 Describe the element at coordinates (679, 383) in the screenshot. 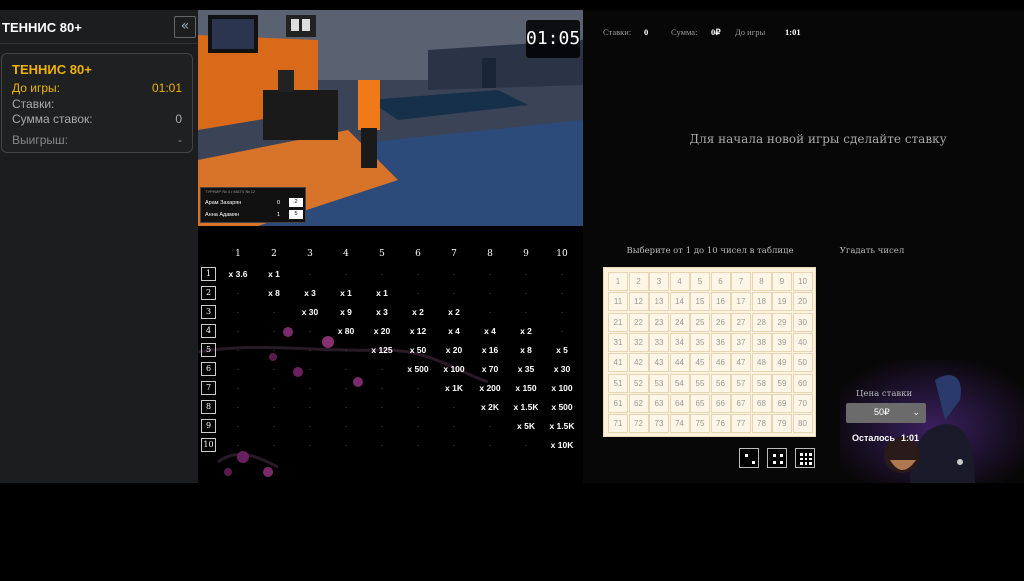

I see `number-cell: 54` at that location.